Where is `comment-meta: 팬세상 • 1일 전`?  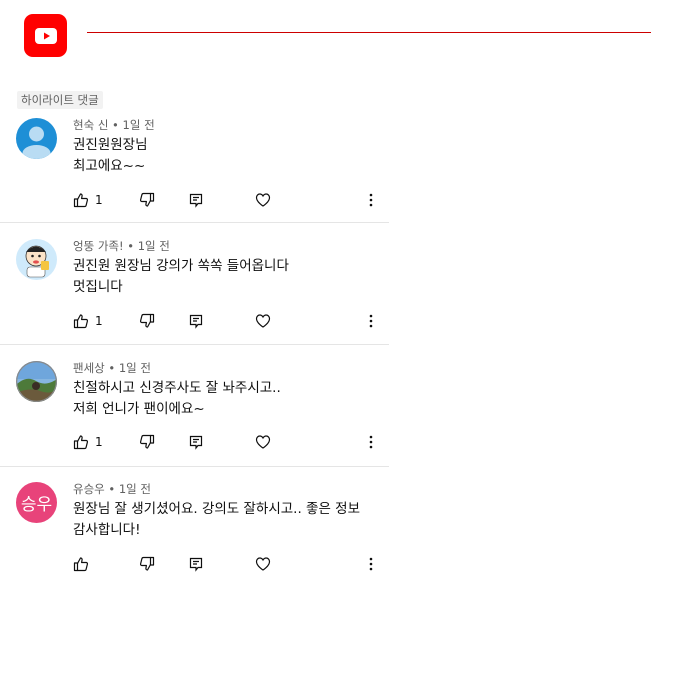 comment-meta: 팬세상 • 1일 전 is located at coordinates (112, 368).